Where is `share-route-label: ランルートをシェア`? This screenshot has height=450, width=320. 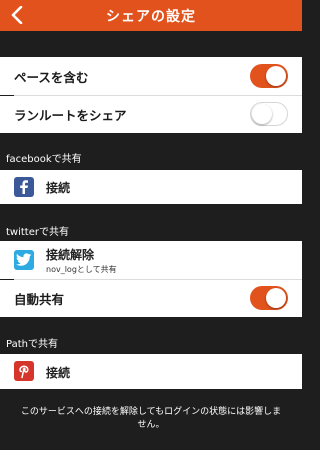 share-route-label: ランルートをシェア is located at coordinates (70, 115).